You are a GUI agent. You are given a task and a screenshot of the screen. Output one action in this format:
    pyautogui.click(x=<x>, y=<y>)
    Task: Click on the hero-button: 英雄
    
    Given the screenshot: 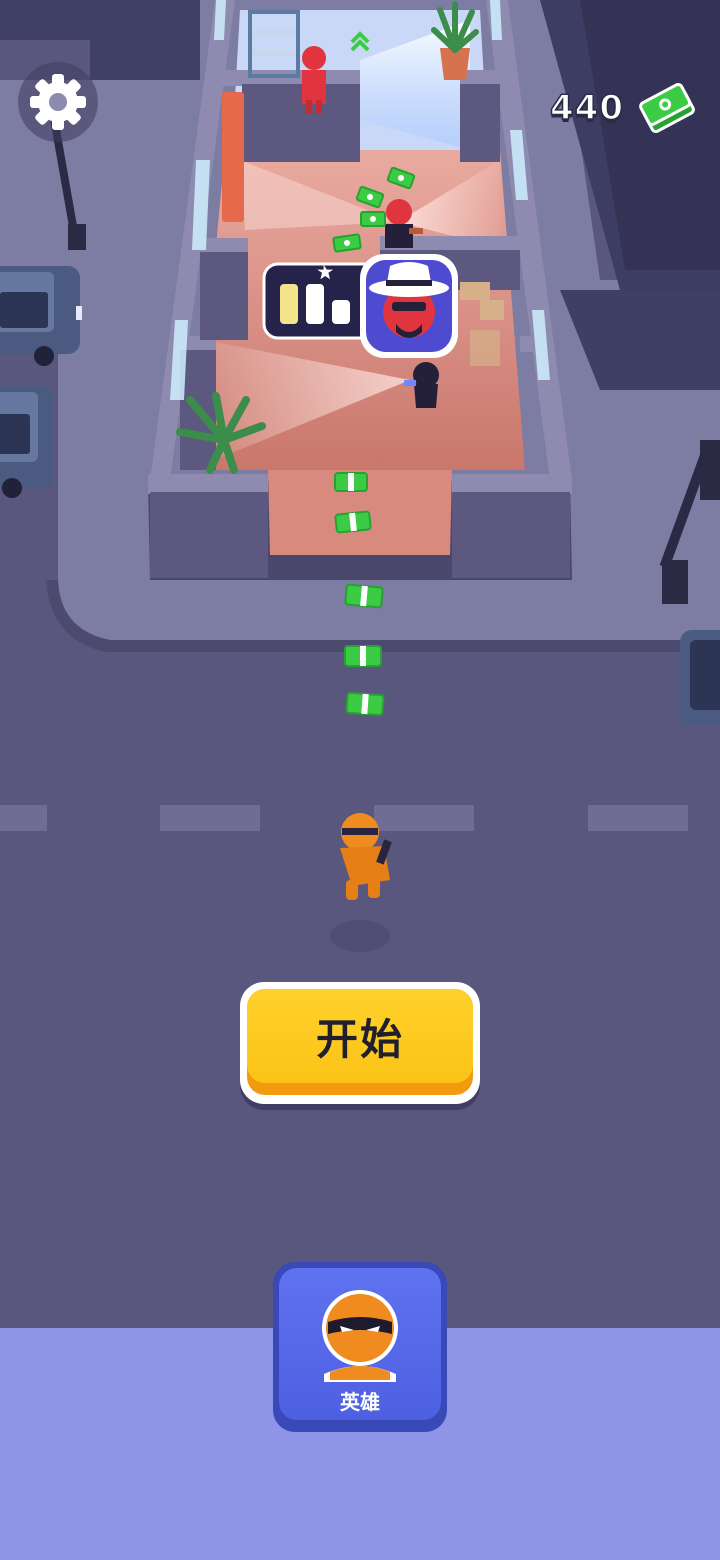 What is the action you would take?
    pyautogui.click(x=360, y=1347)
    